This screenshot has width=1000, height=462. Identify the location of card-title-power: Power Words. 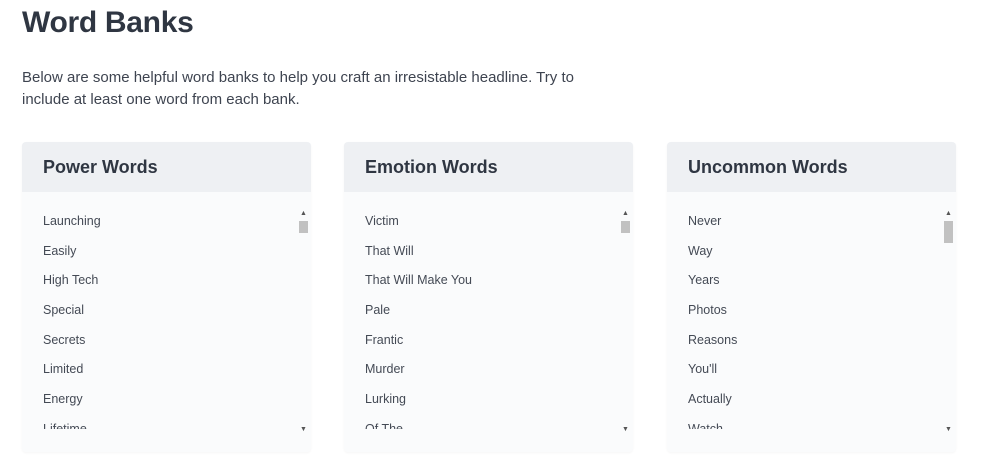
(166, 167).